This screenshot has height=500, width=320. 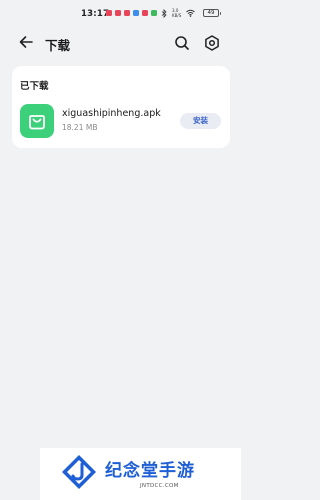 What do you see at coordinates (190, 13) in the screenshot?
I see `wifi-icon` at bounding box center [190, 13].